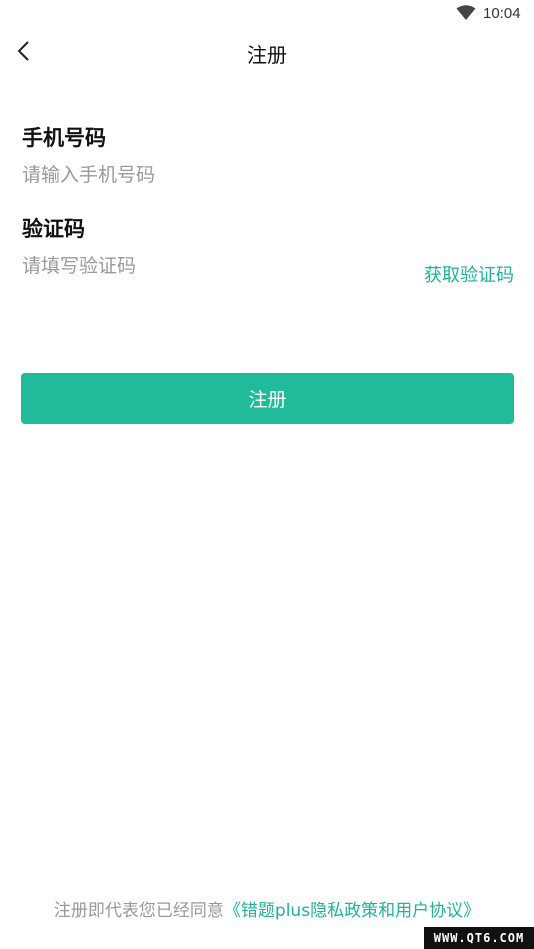 The height and width of the screenshot is (949, 534). What do you see at coordinates (138, 911) in the screenshot?
I see `agreement-prefix: 注册即代表您已经同意` at bounding box center [138, 911].